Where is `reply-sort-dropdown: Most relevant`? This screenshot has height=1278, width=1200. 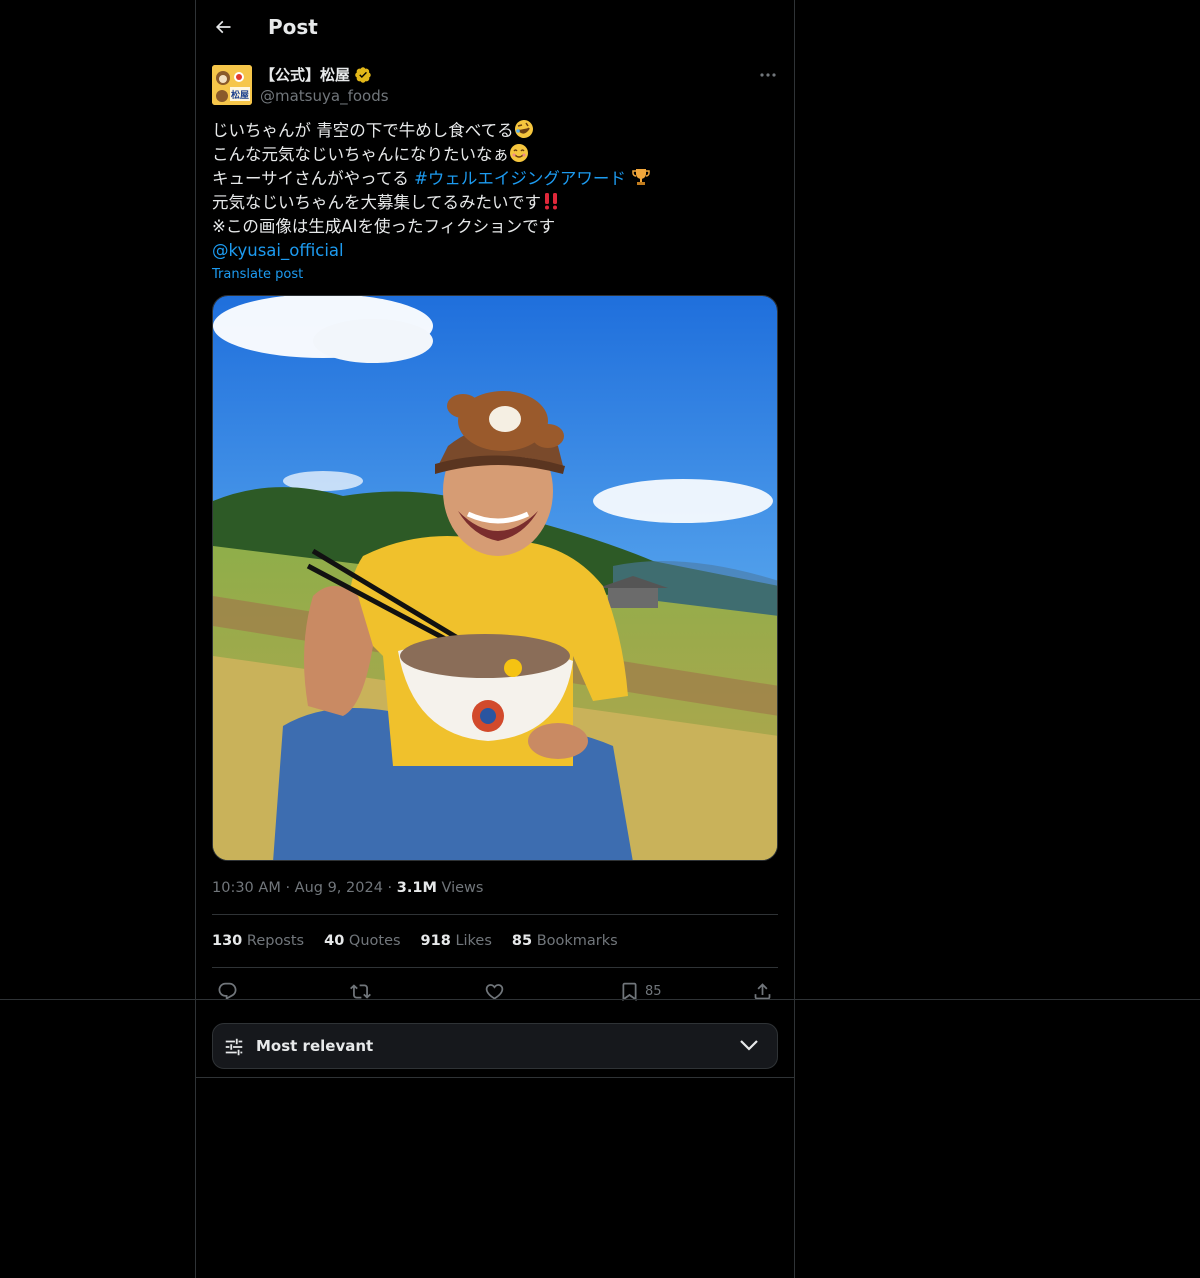 reply-sort-dropdown: Most relevant is located at coordinates (495, 1046).